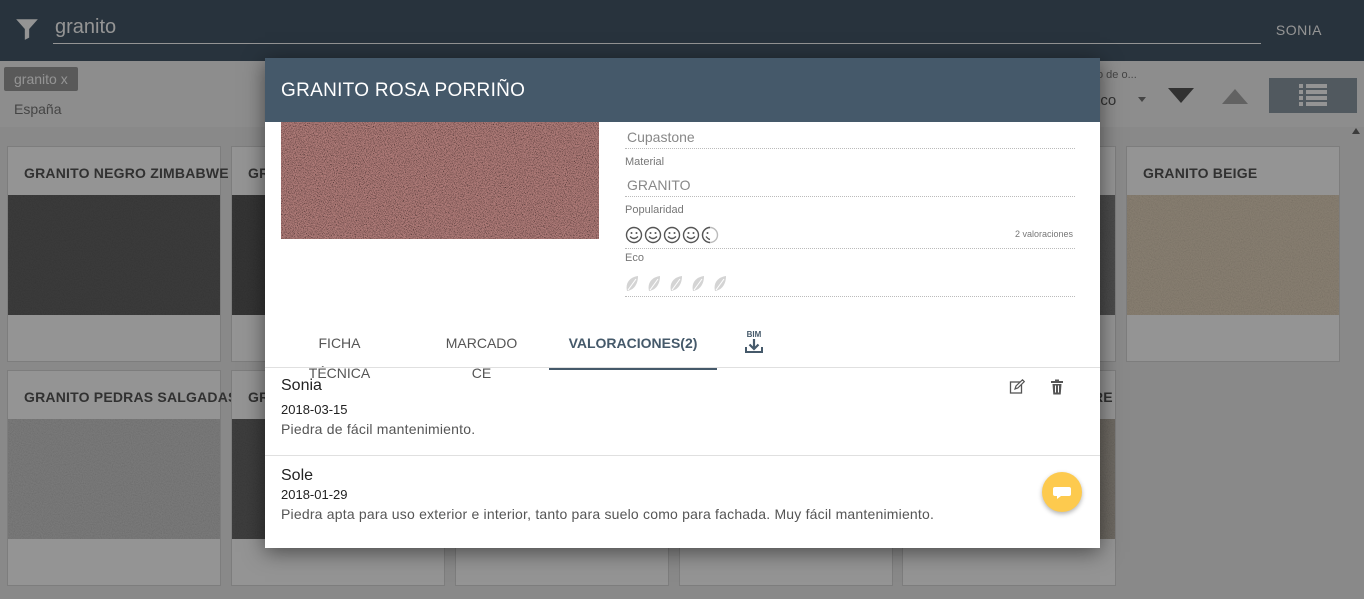  I want to click on review-author: Sole, so click(297, 475).